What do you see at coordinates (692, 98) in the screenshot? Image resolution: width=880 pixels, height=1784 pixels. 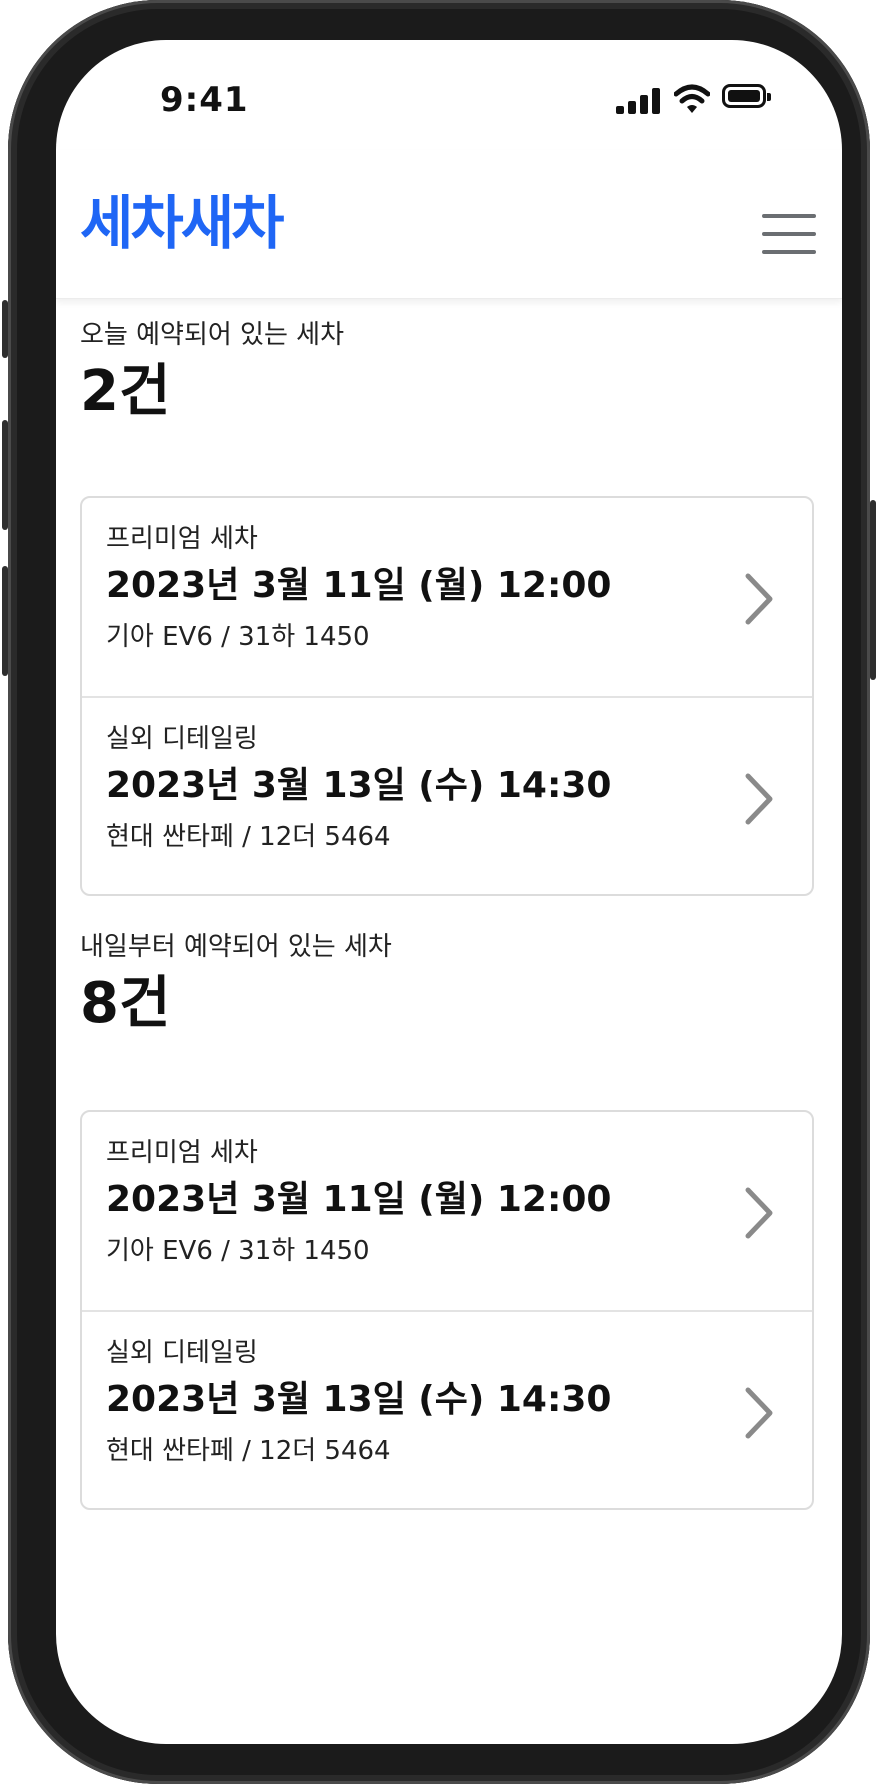 I see `wifi-icon` at bounding box center [692, 98].